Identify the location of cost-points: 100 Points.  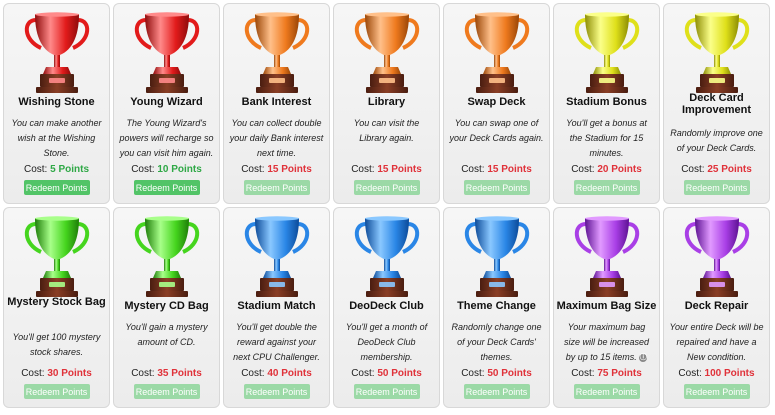
(729, 373).